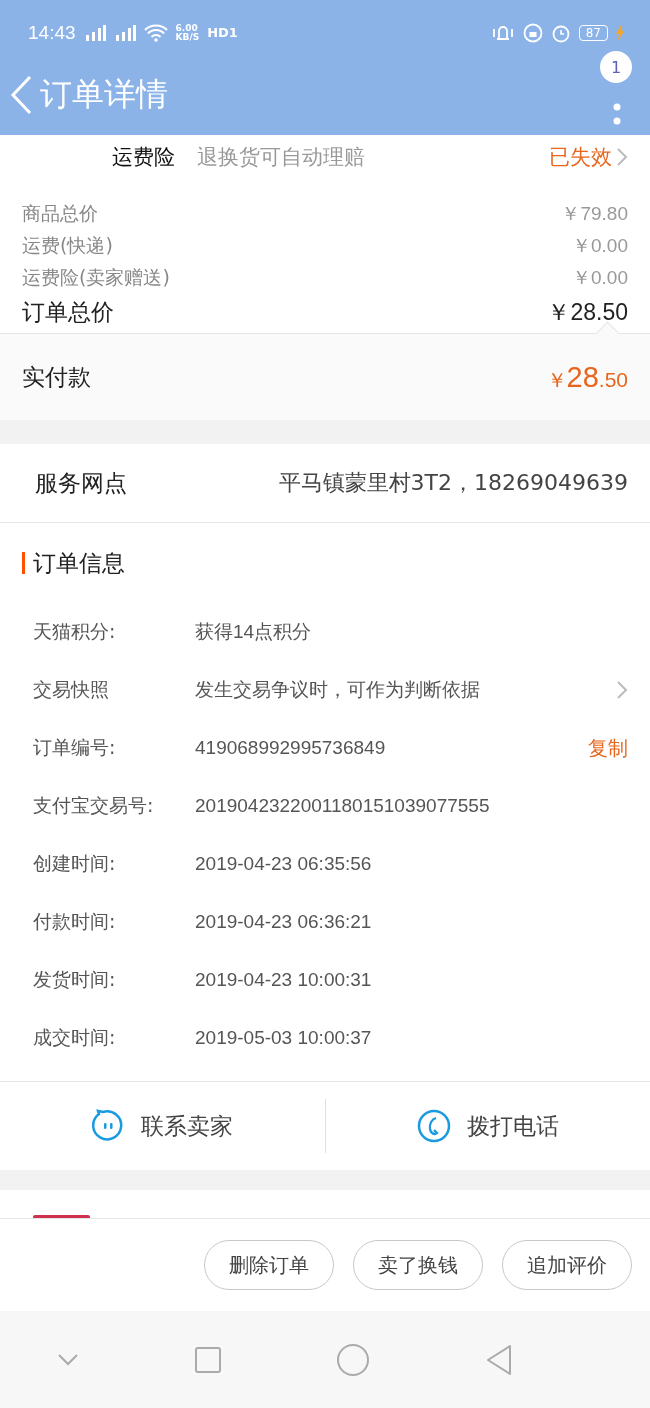 The image size is (650, 1408). Describe the element at coordinates (616, 67) in the screenshot. I see `notification-badge: 1` at that location.